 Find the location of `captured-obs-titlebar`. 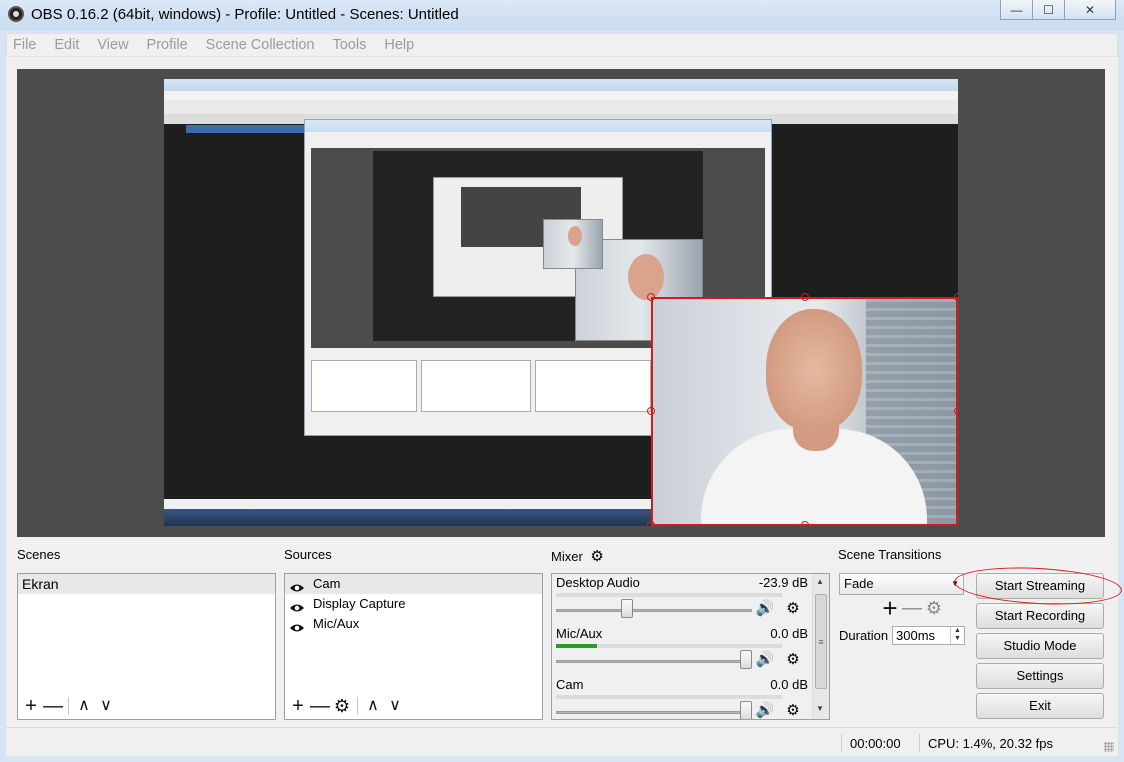

captured-obs-titlebar is located at coordinates (538, 126).